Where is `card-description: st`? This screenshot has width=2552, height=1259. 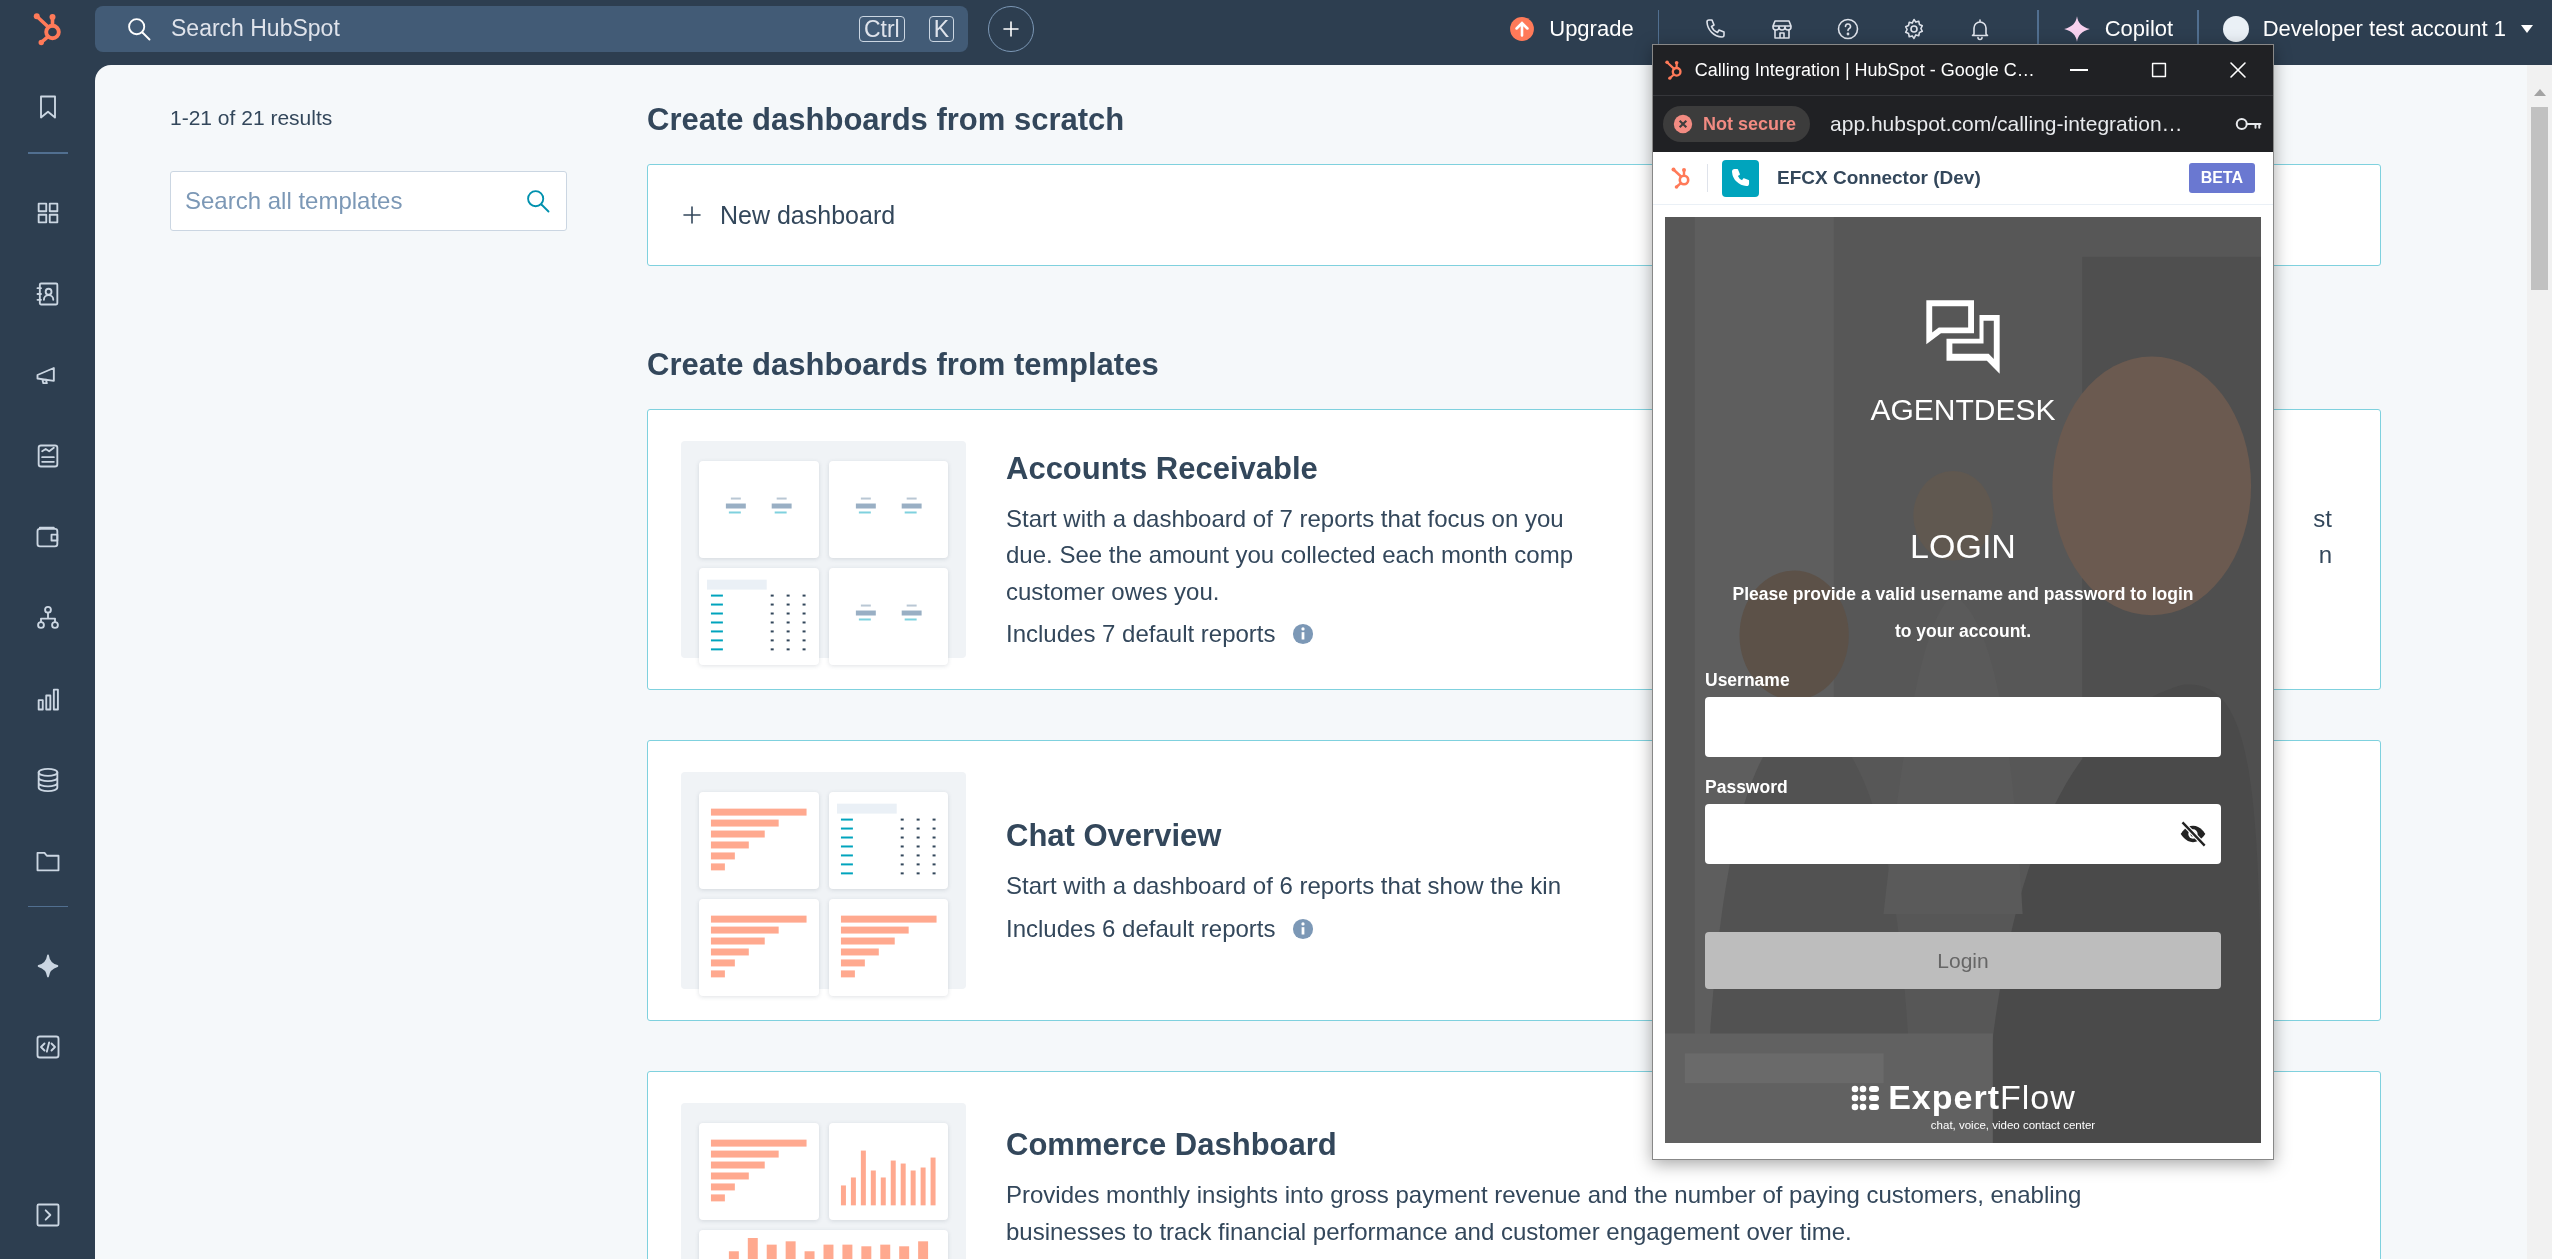 card-description: st is located at coordinates (2322, 518).